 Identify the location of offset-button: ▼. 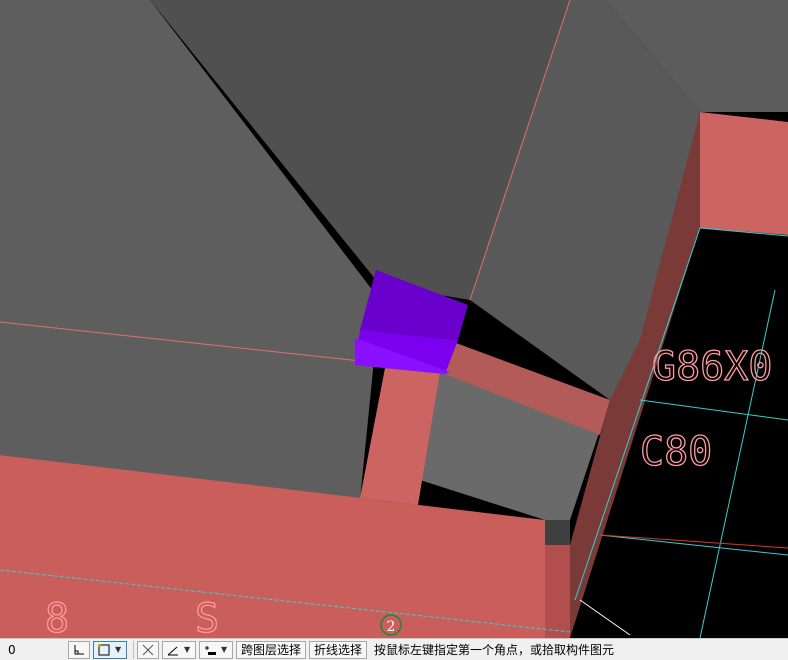
(216, 649).